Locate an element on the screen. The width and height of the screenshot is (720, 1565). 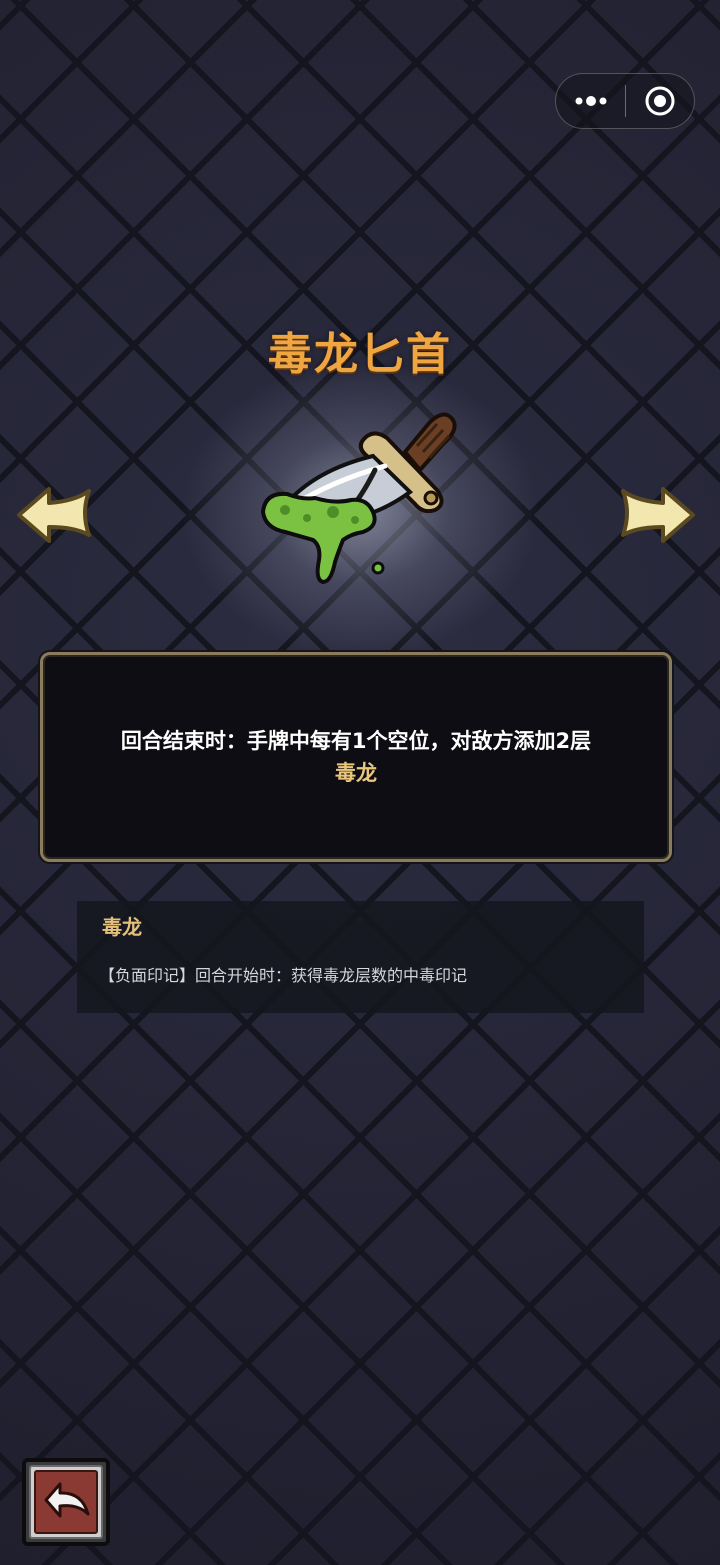
item-description: 回合结束时：手牌中每有1个空位，对敌方添加2层 is located at coordinates (356, 741).